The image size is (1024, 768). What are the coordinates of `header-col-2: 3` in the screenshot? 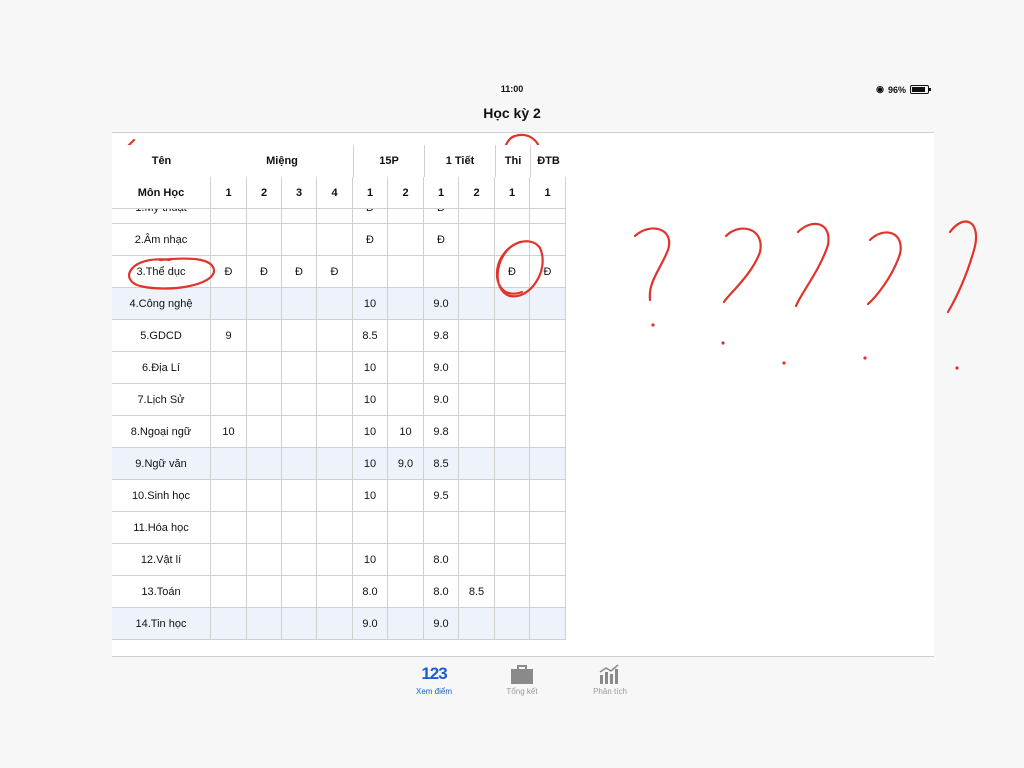 It's located at (299, 193).